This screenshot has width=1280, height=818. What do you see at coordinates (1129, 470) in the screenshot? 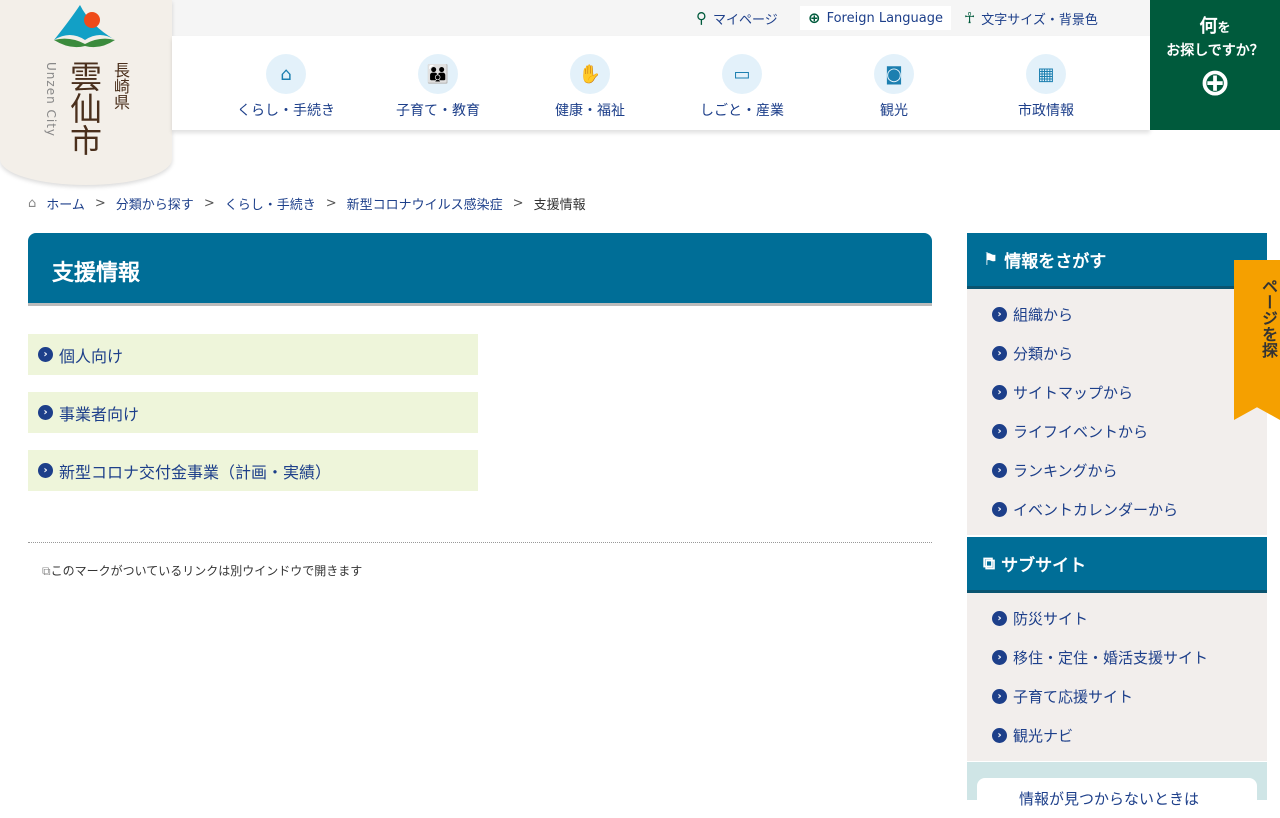
I see `find-by-ranking: › ランキングから` at bounding box center [1129, 470].